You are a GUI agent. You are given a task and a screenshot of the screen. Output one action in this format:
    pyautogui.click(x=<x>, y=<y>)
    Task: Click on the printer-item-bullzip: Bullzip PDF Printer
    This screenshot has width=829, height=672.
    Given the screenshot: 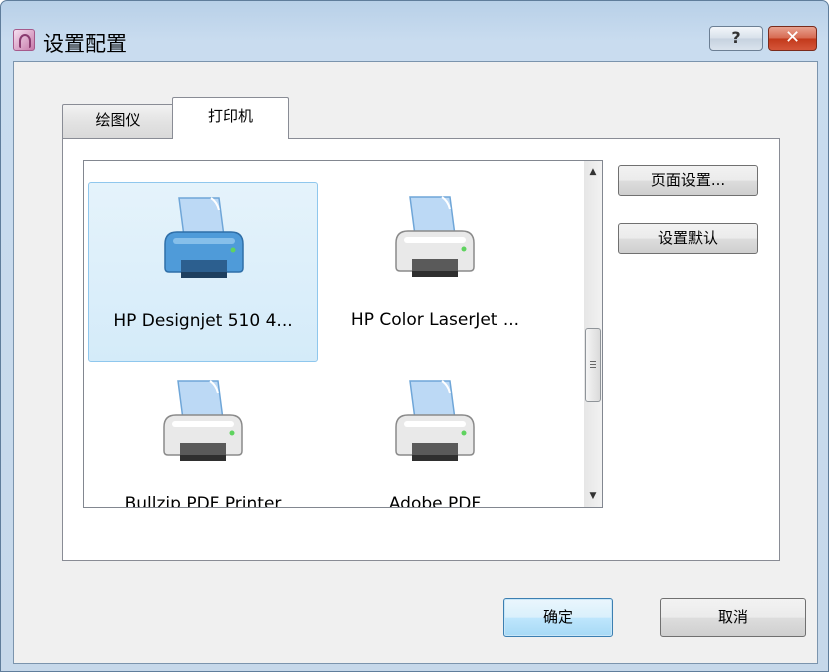 What is the action you would take?
    pyautogui.click(x=203, y=436)
    